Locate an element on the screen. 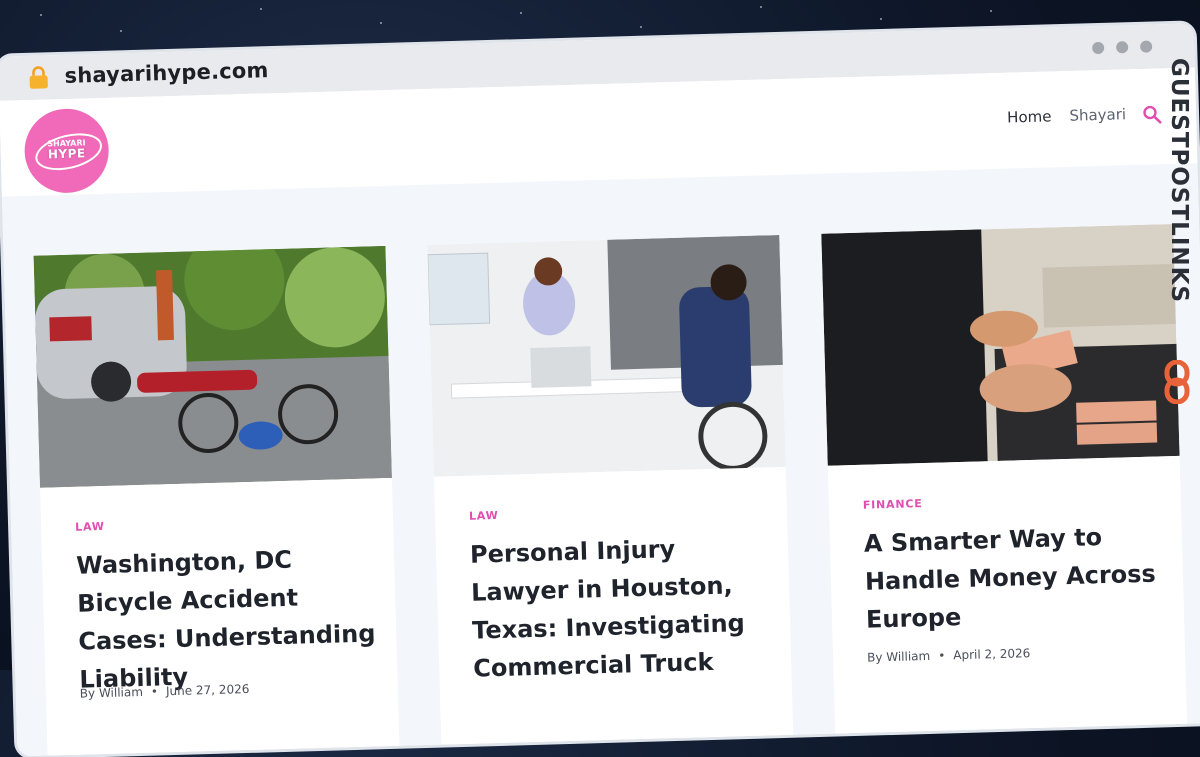 This screenshot has width=1200, height=757. site-logo: SHAYARI HYPE is located at coordinates (66, 150).